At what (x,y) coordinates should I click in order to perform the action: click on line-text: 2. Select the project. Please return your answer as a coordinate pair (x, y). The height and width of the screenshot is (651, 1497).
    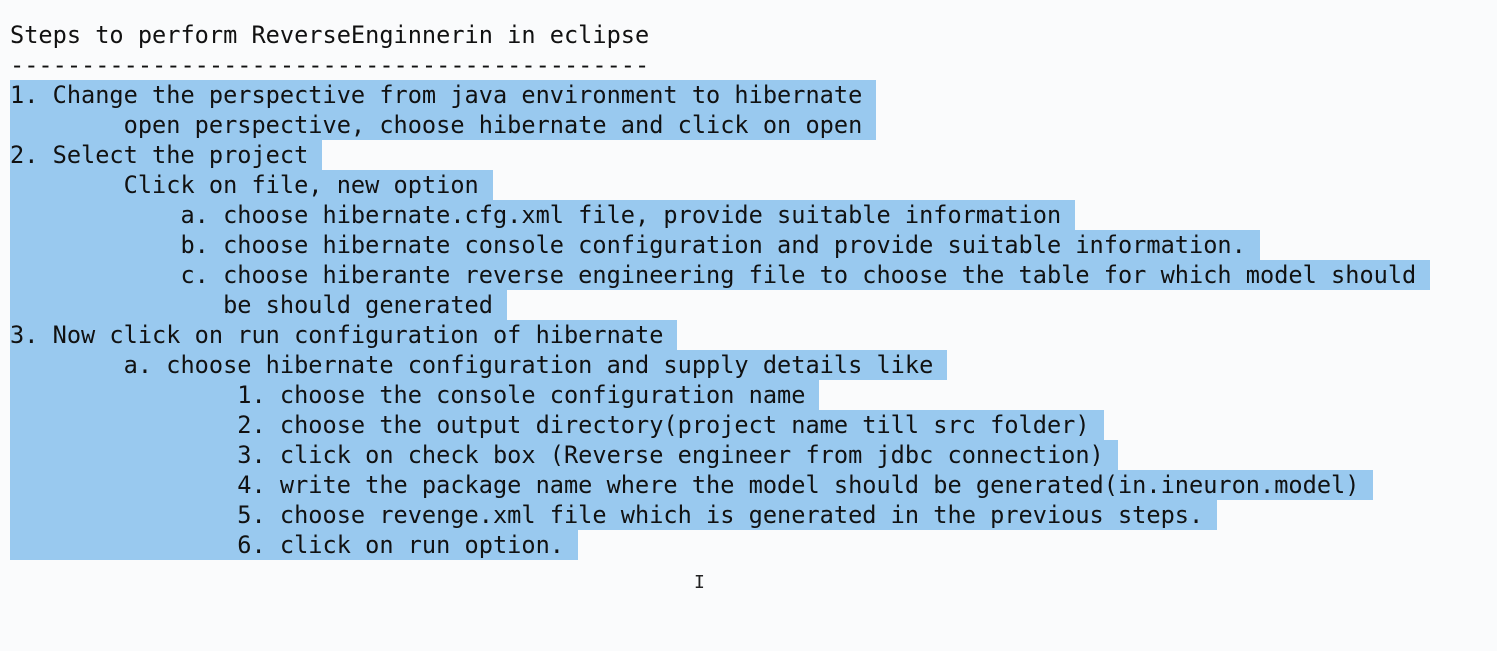
    Looking at the image, I should click on (166, 155).